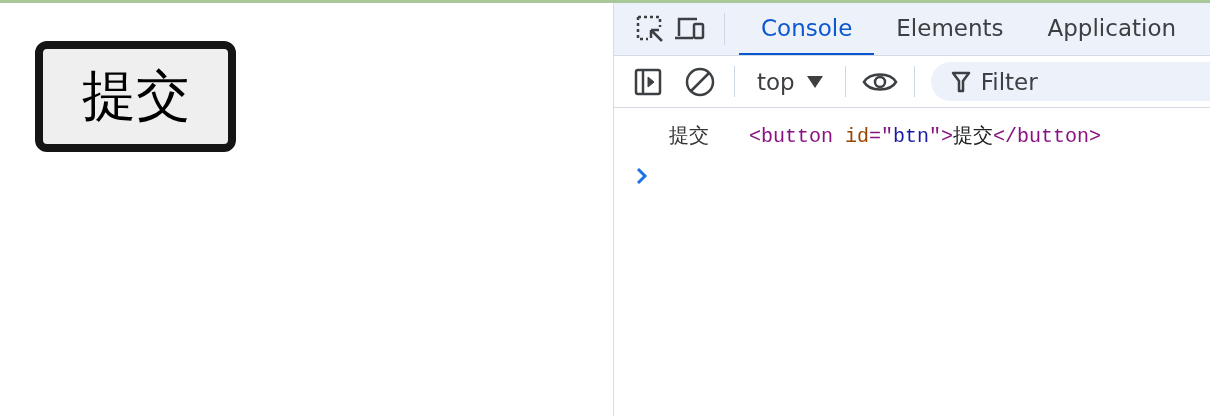  Describe the element at coordinates (650, 29) in the screenshot. I see `inspect-element-icon` at that location.